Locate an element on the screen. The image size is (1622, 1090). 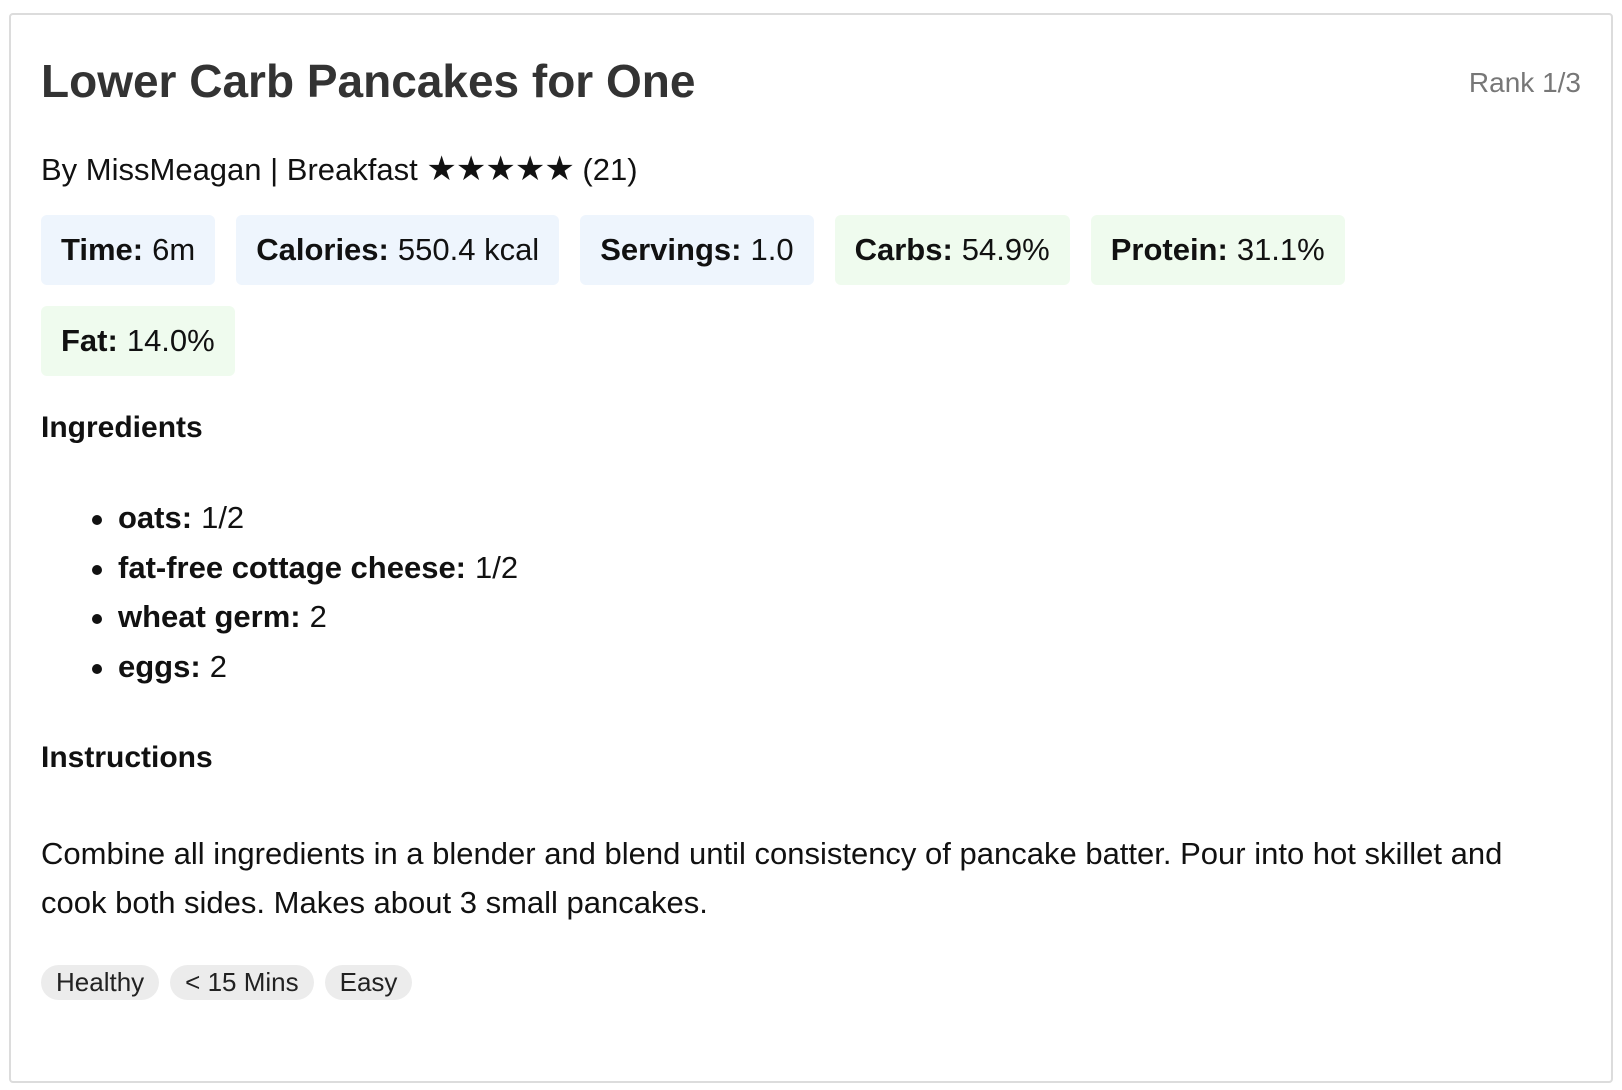
stat-chip-protein: Protein: 31.1% is located at coordinates (1217, 250).